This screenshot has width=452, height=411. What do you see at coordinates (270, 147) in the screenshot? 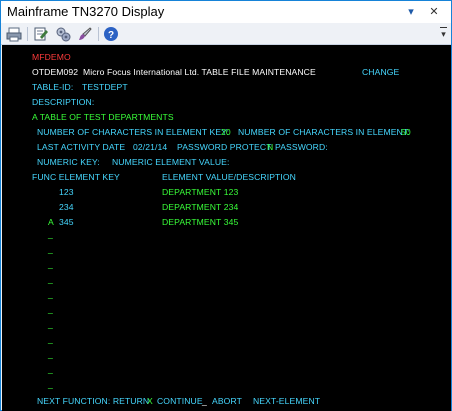
I see `password-protect-field: N` at bounding box center [270, 147].